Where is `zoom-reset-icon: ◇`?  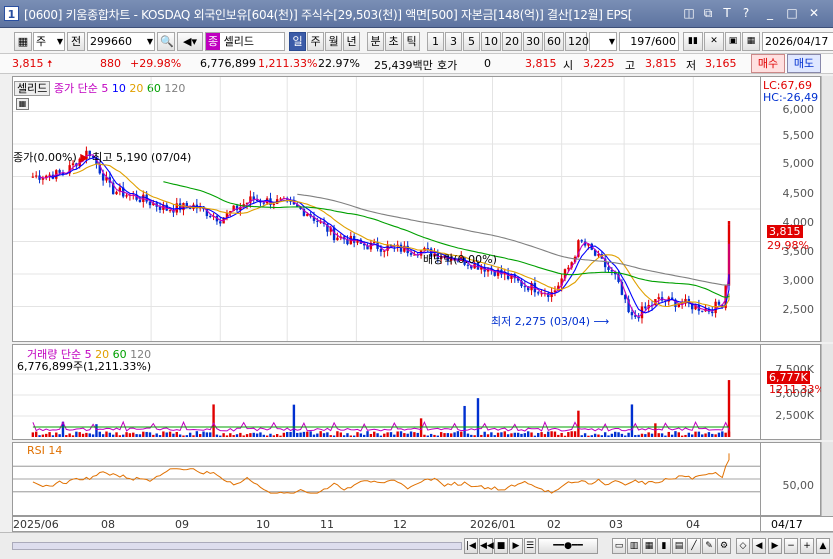 zoom-reset-icon: ◇ is located at coordinates (743, 546).